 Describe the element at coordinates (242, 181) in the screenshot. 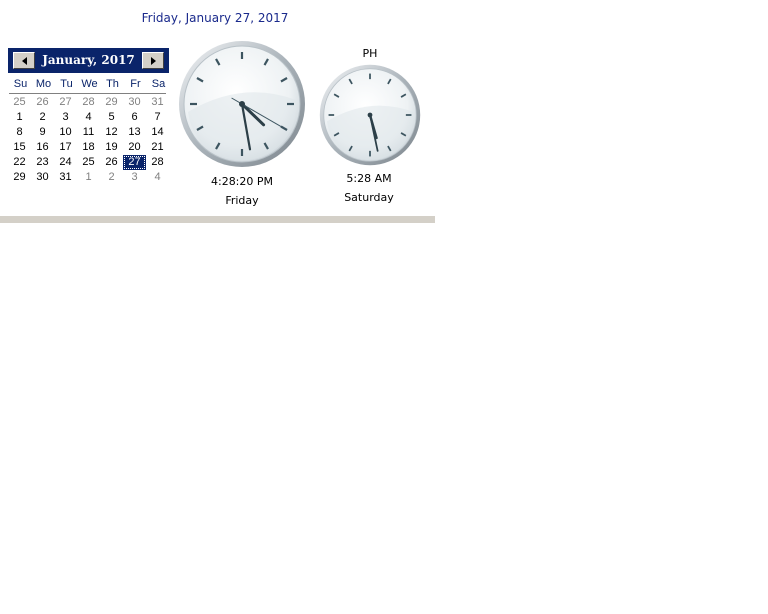

I see `local-time-text: 4:28:20 PM` at that location.